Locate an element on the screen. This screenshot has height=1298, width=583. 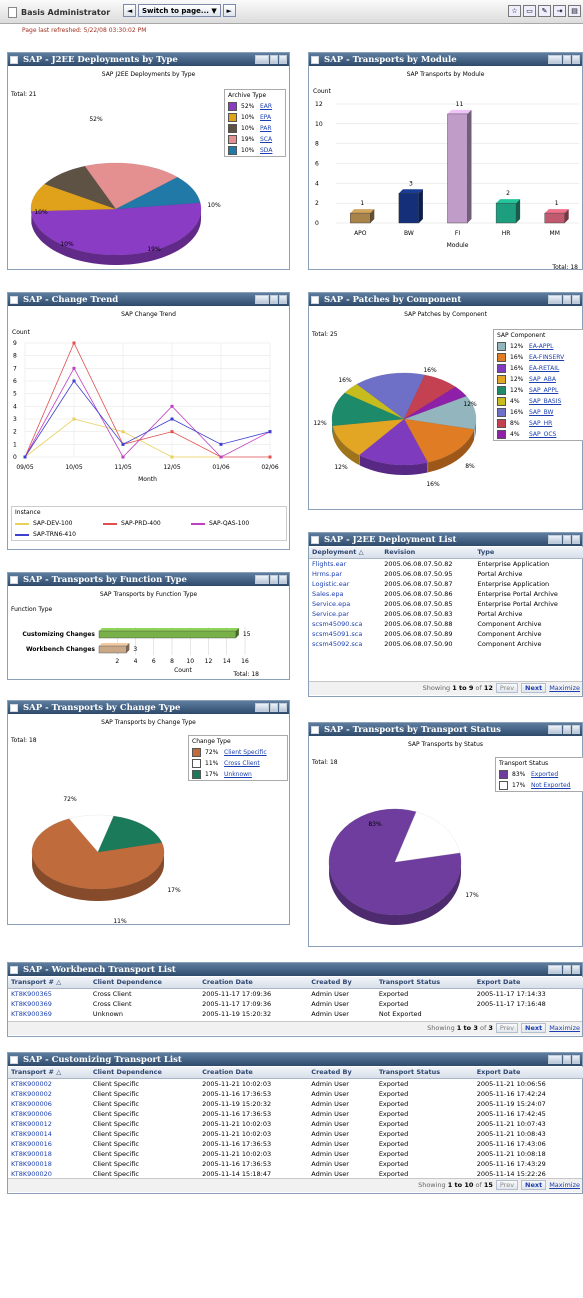
legend-link: Cross Client is located at coordinates (242, 763).